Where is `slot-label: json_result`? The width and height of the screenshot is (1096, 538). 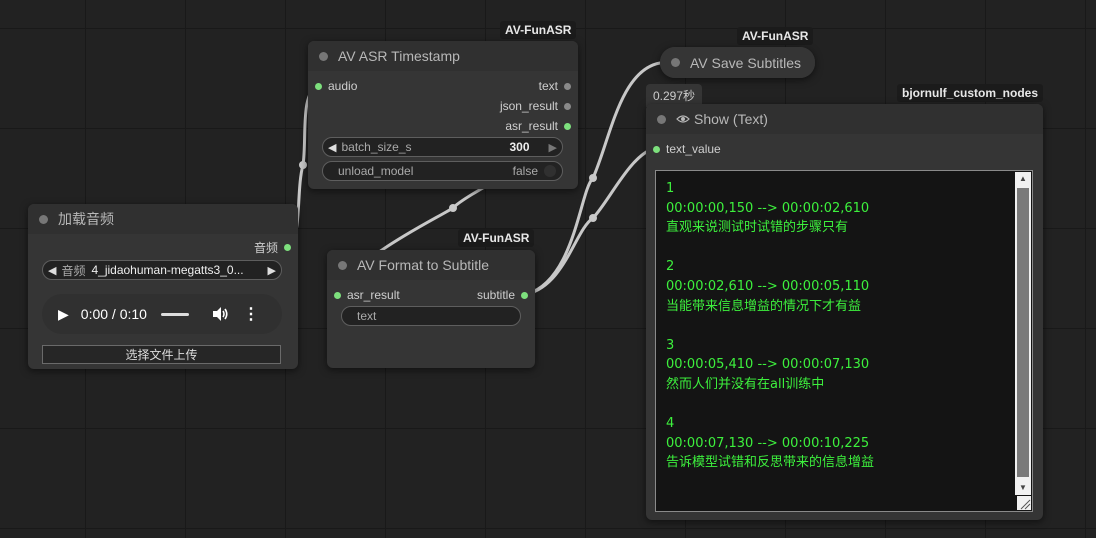 slot-label: json_result is located at coordinates (528, 106).